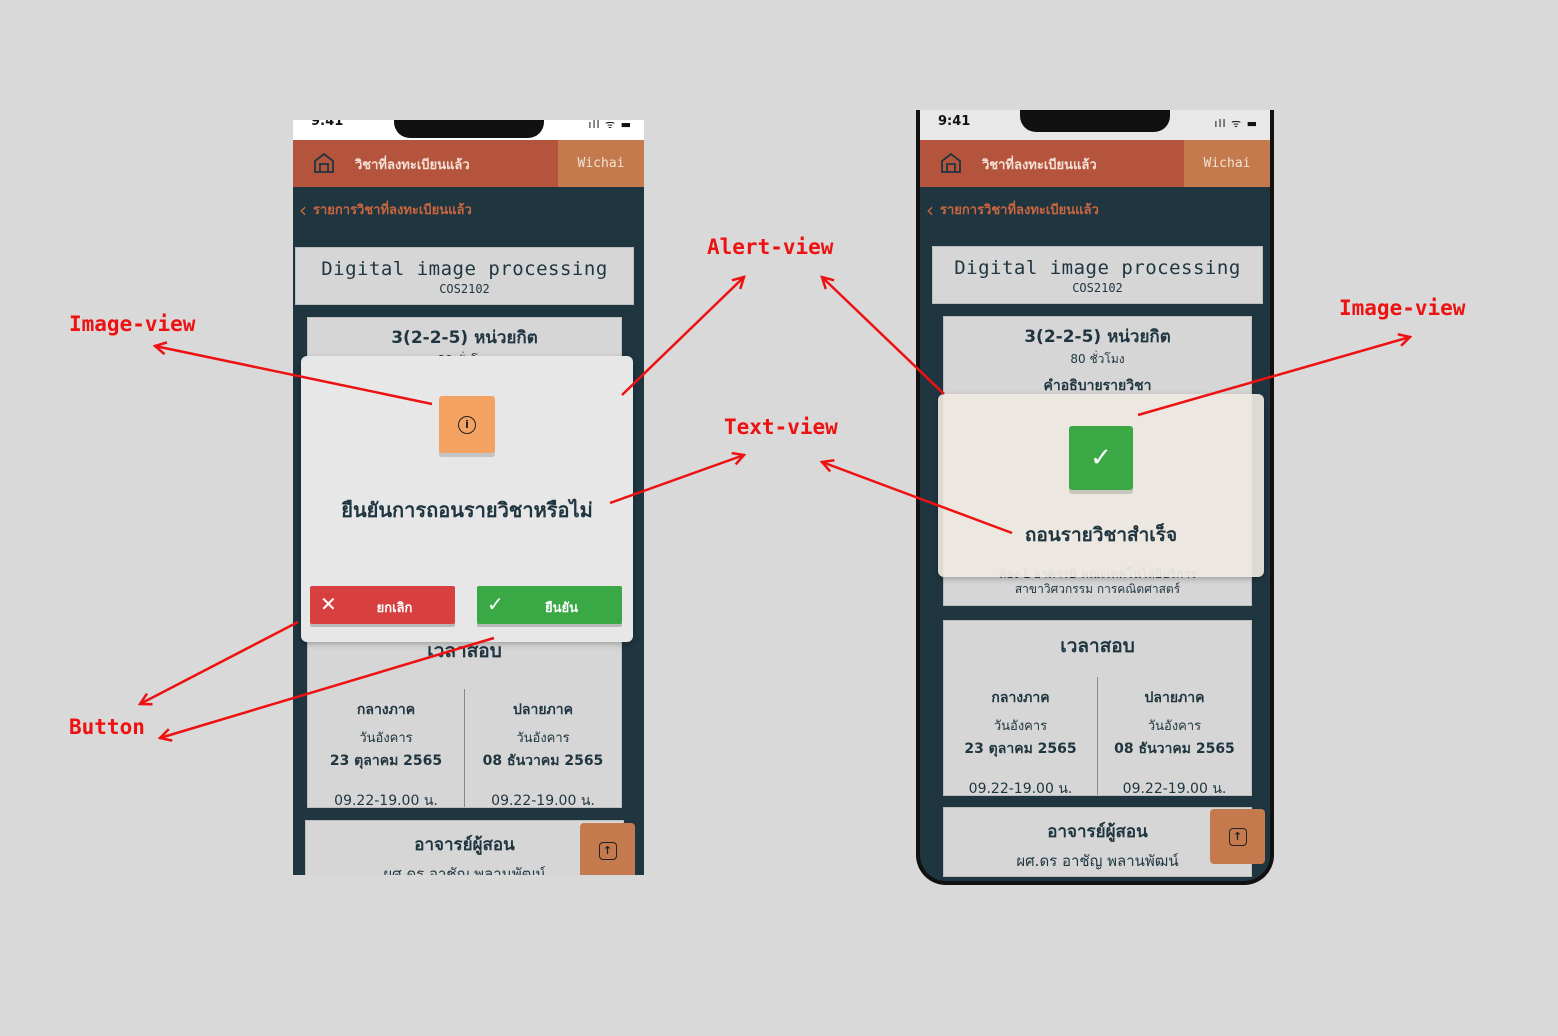 The height and width of the screenshot is (1036, 1558). What do you see at coordinates (917, 498) in the screenshot?
I see `arrow-text-right` at bounding box center [917, 498].